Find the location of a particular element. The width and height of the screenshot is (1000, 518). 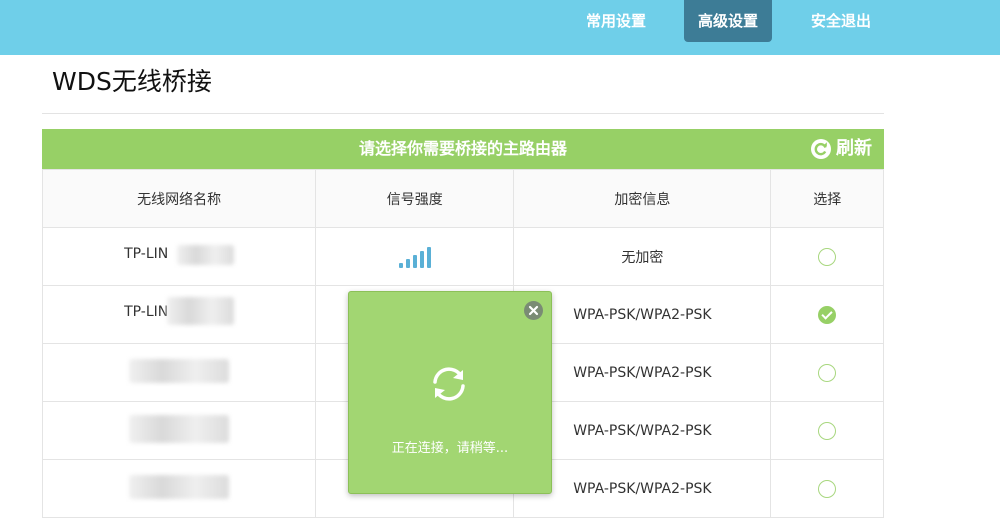

encryption-cell: 无加密 is located at coordinates (642, 256).